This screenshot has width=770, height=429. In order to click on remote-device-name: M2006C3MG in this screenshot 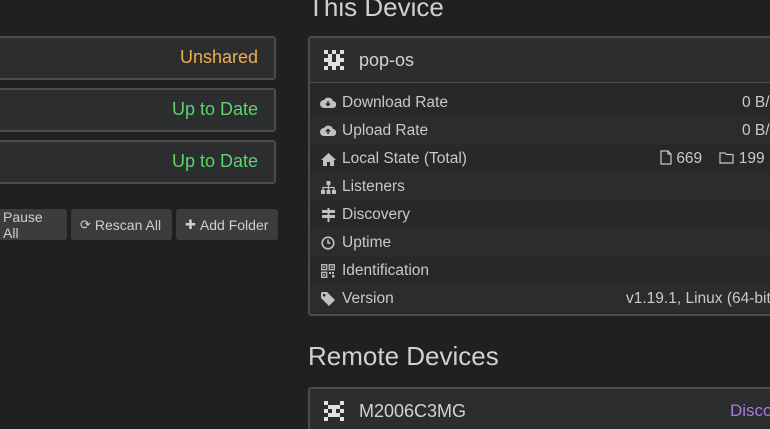, I will do `click(413, 410)`.